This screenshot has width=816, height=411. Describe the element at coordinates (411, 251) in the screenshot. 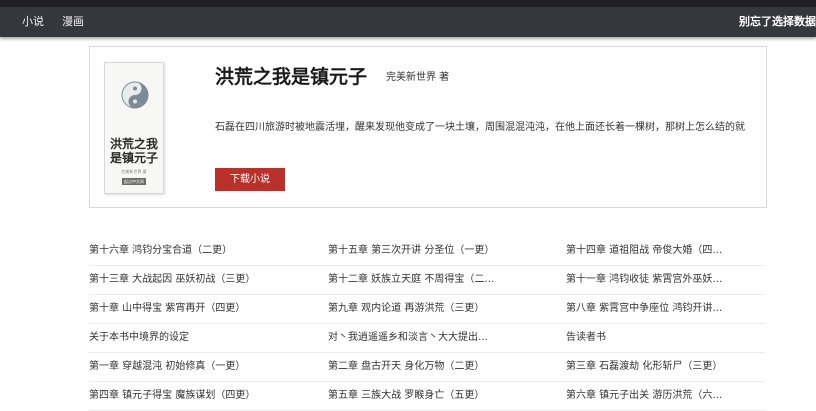

I see `chapter-link: 第十五章 第三次开讲 分圣位（一更）` at that location.